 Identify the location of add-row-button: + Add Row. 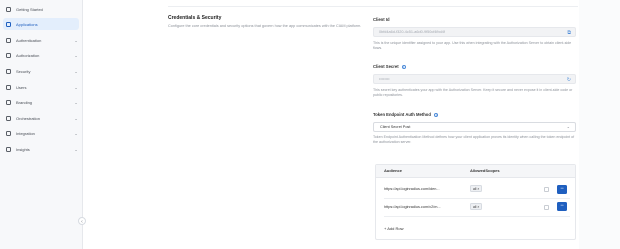
(393, 228).